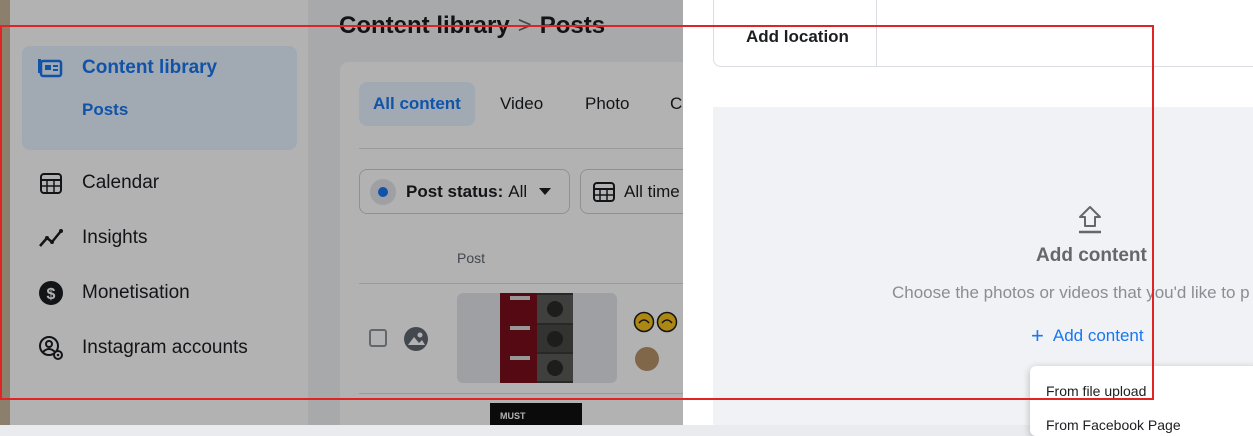 The image size is (1253, 436). What do you see at coordinates (1113, 425) in the screenshot?
I see `menu-item-facebook-page: From Facebook Page` at bounding box center [1113, 425].